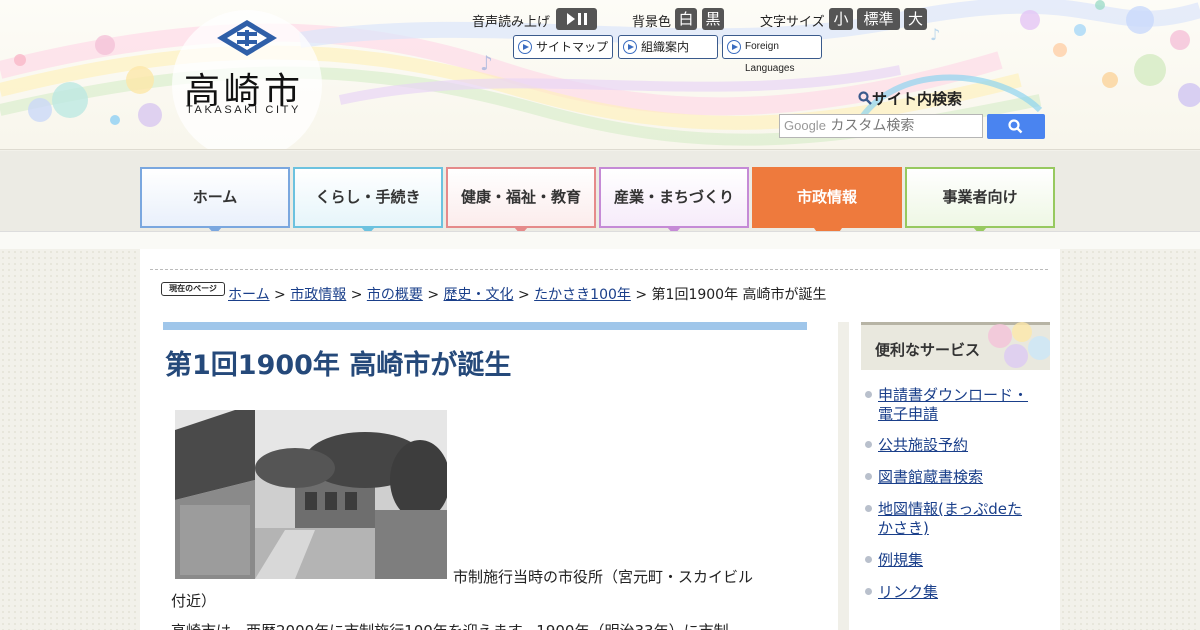 This screenshot has height=630, width=1200. What do you see at coordinates (792, 22) in the screenshot?
I see `text-size-label: 文字サイズ` at bounding box center [792, 22].